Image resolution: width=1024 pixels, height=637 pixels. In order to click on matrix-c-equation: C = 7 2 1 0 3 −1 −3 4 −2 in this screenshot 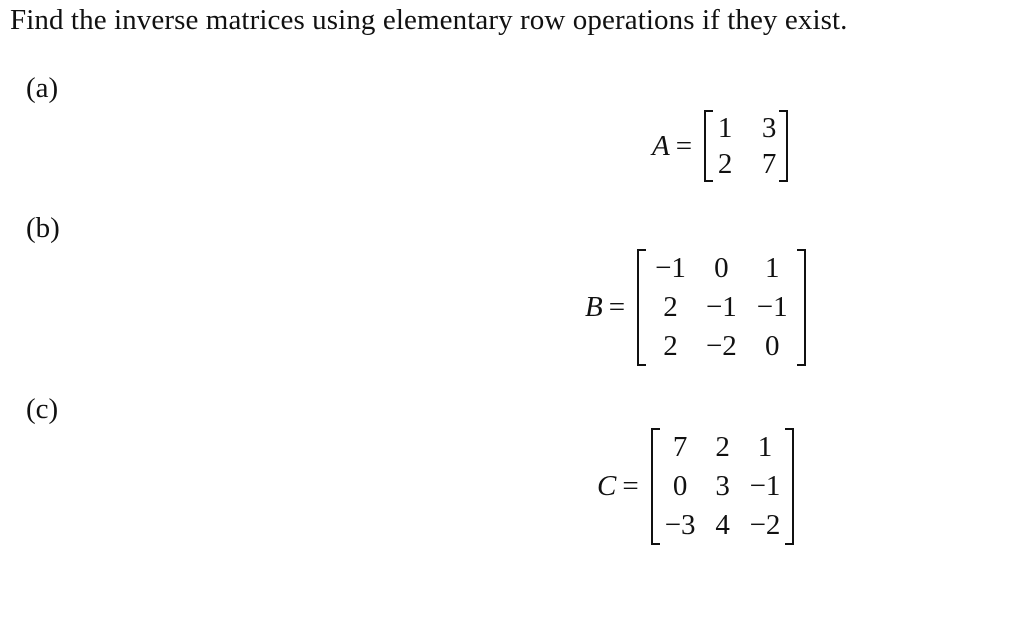, I will do `click(696, 486)`.